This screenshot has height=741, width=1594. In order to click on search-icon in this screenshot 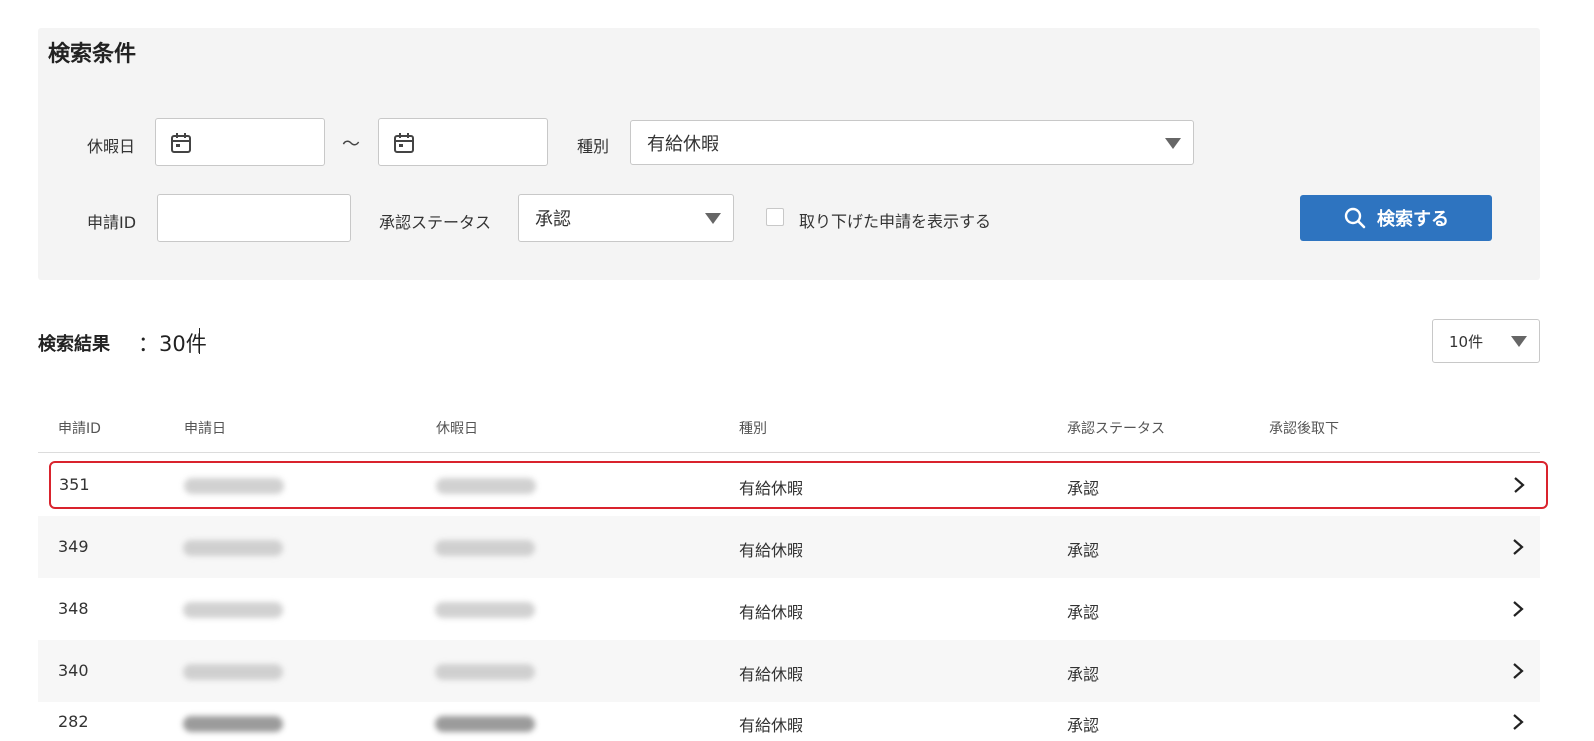, I will do `click(1355, 218)`.